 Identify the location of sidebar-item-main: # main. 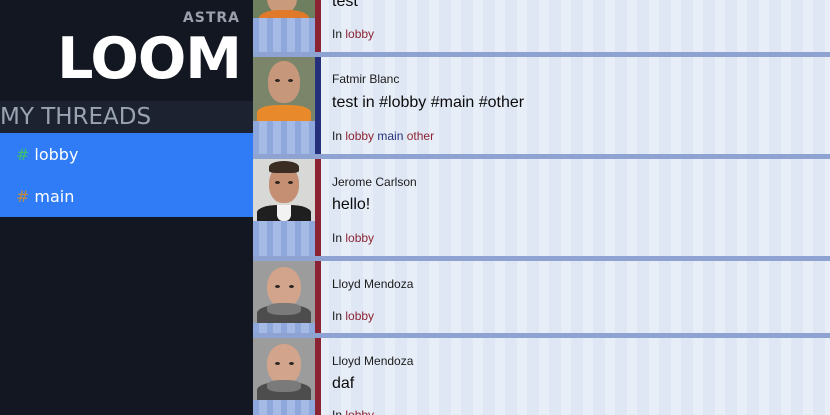
(126, 196).